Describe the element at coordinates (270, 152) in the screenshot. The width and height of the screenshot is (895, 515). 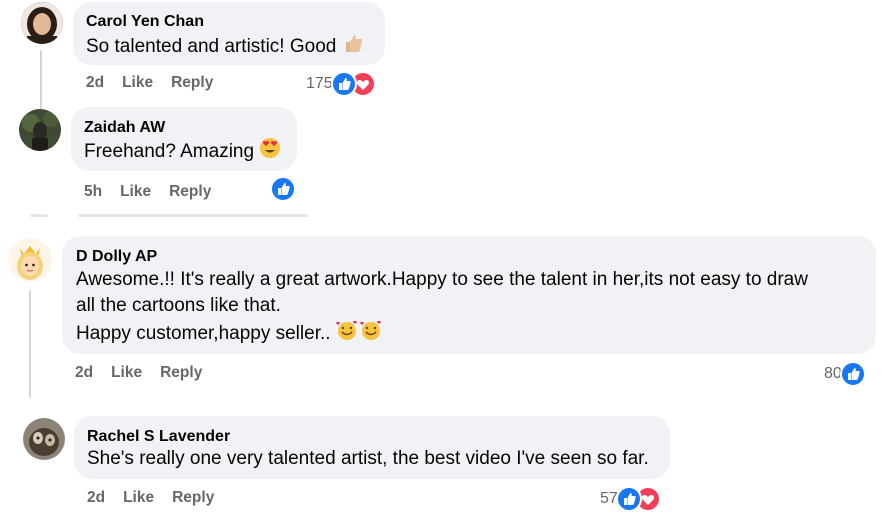
I see `heart-eyes-emoji-icon` at that location.